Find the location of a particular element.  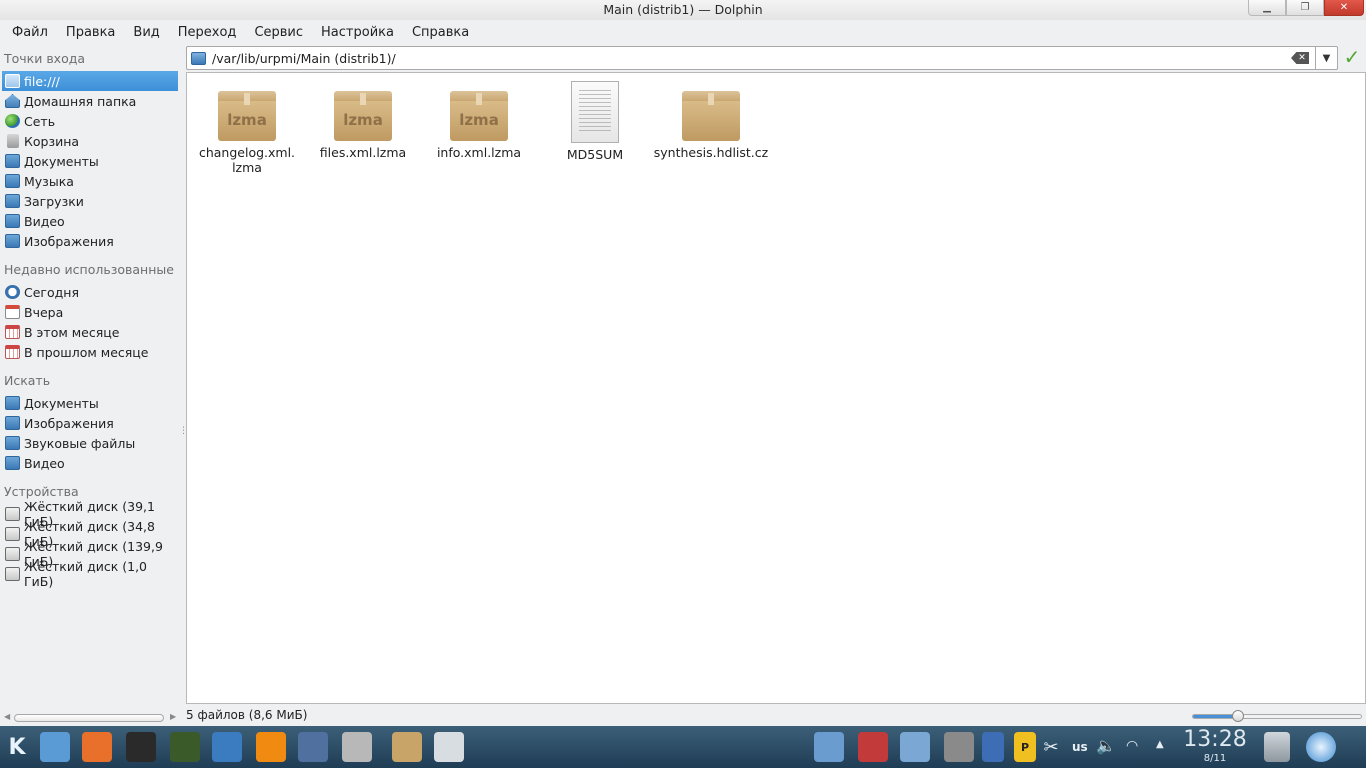

menu-edit: Правка is located at coordinates (90, 33).